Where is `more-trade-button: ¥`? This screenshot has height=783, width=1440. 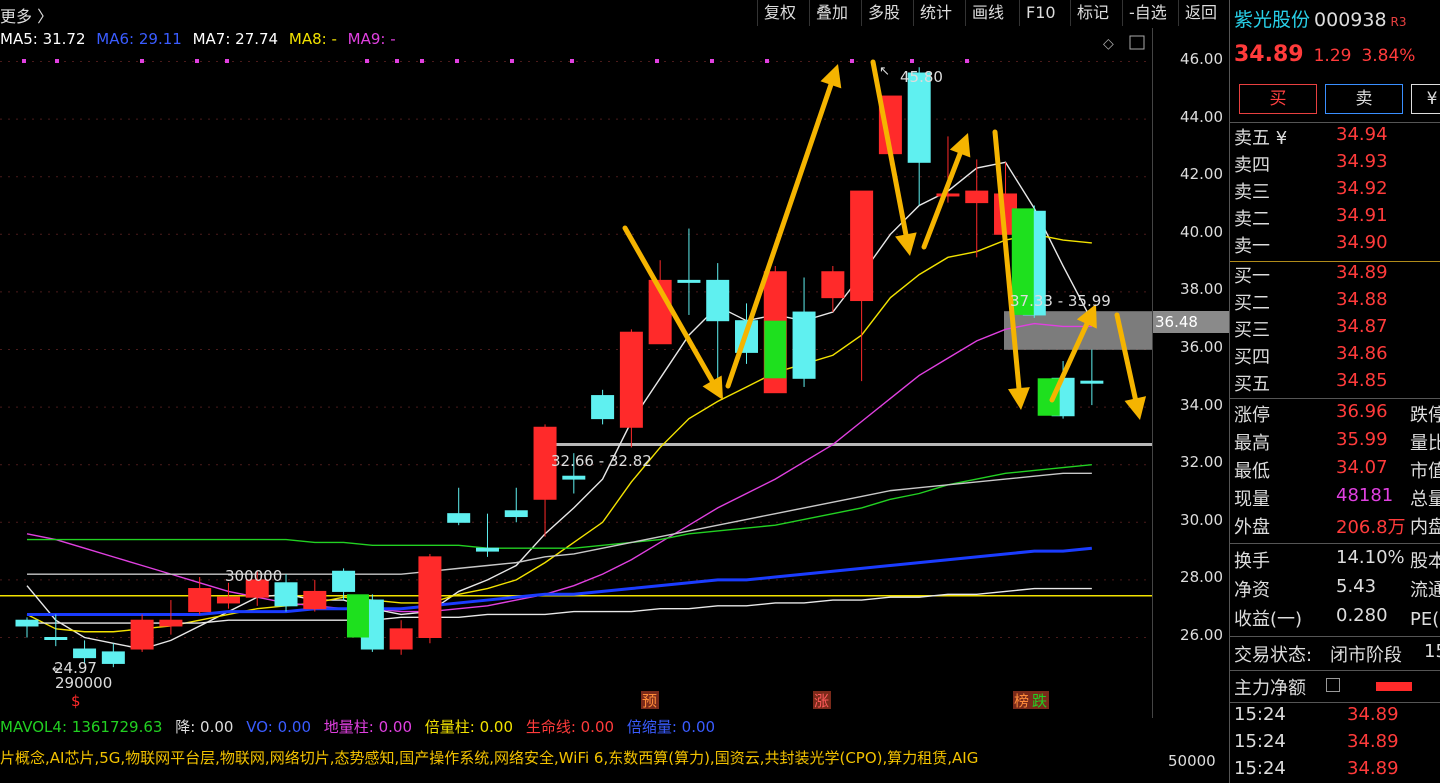
more-trade-button: ¥ is located at coordinates (1425, 99).